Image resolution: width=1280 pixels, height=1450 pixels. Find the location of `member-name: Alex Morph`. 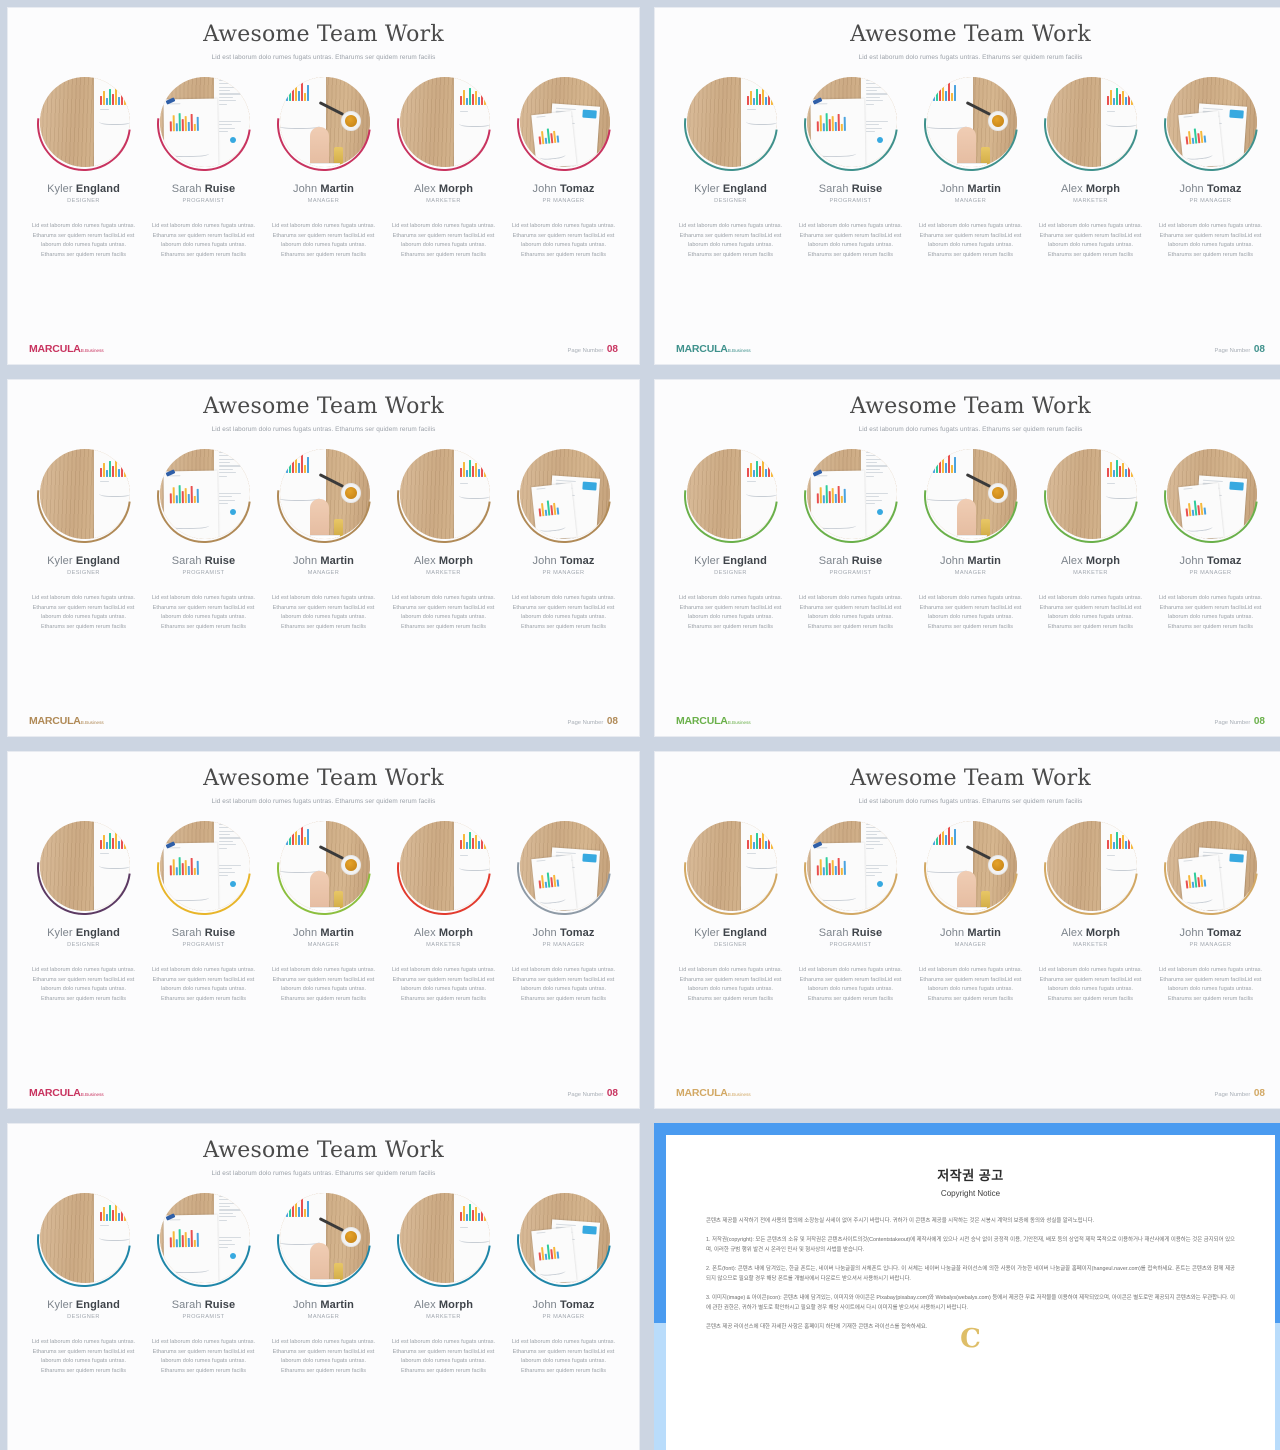

member-name: Alex Morph is located at coordinates (1090, 932).